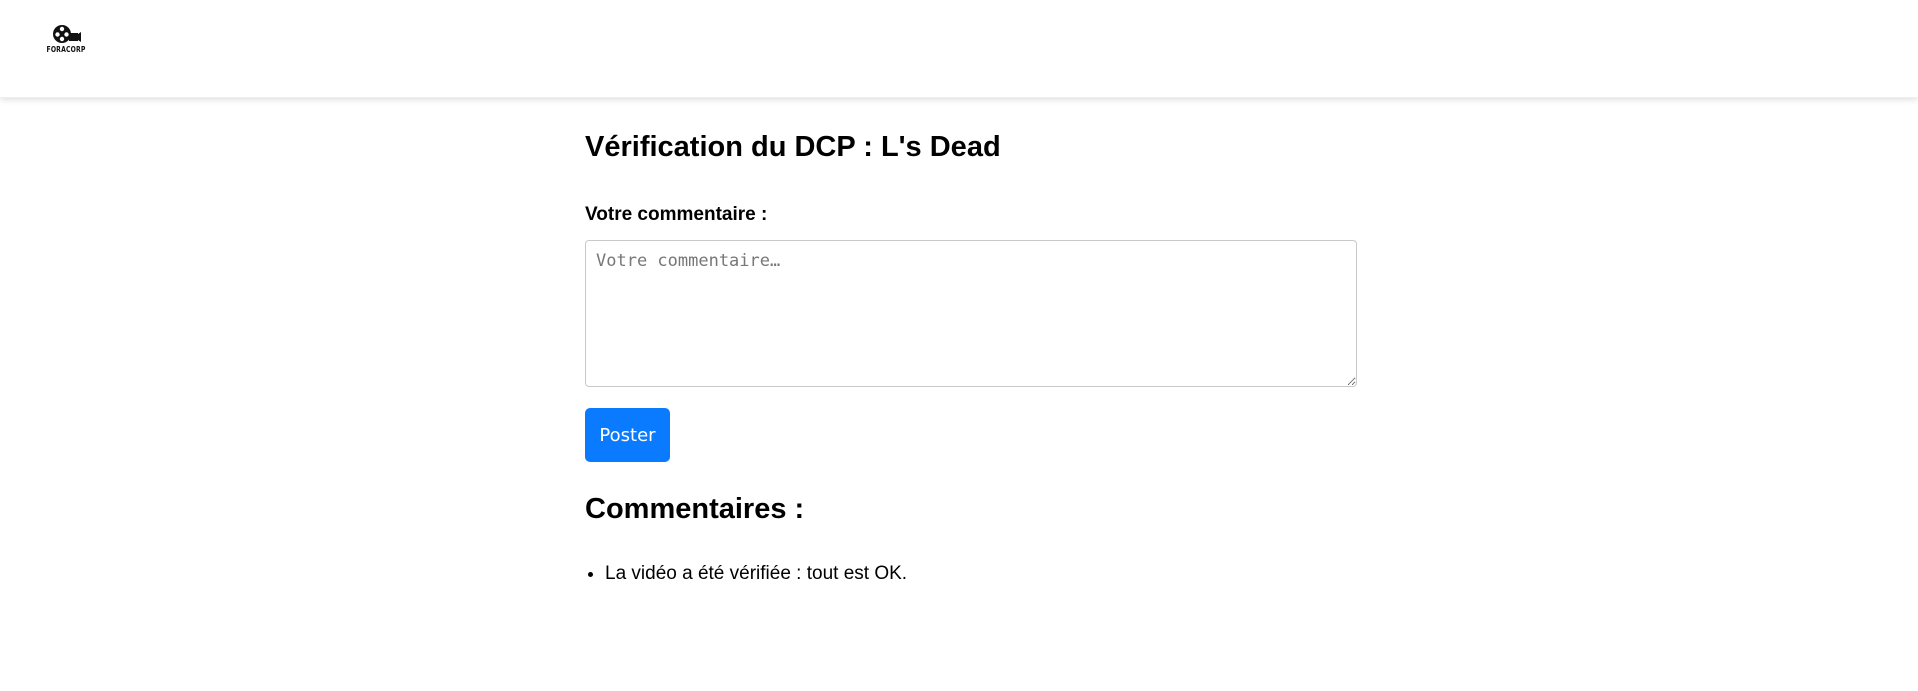  Describe the element at coordinates (959, 49) in the screenshot. I see `top-header: FORACORP` at that location.